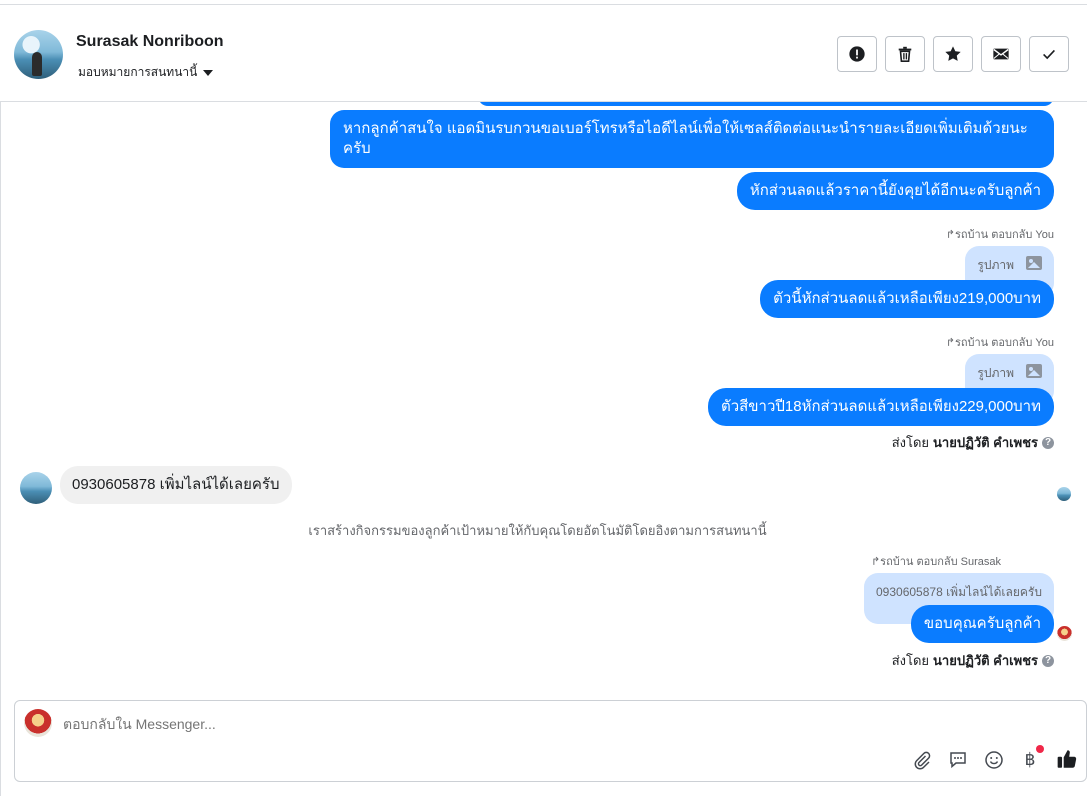  Describe the element at coordinates (935, 562) in the screenshot. I see `reply-tag: ↱รถบ้าน ตอบกลับ Surasak` at that location.